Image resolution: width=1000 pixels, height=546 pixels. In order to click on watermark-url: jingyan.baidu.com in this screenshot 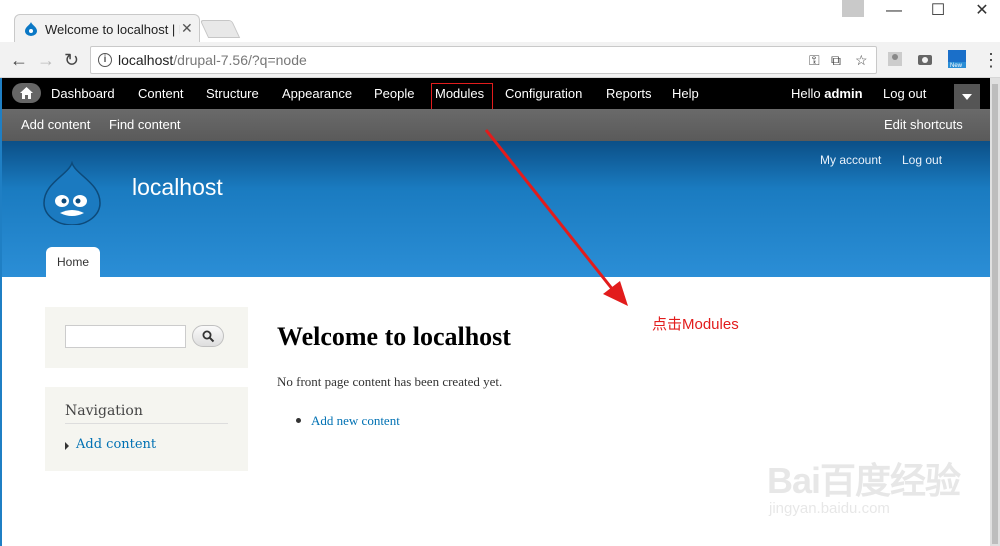, I will do `click(829, 508)`.